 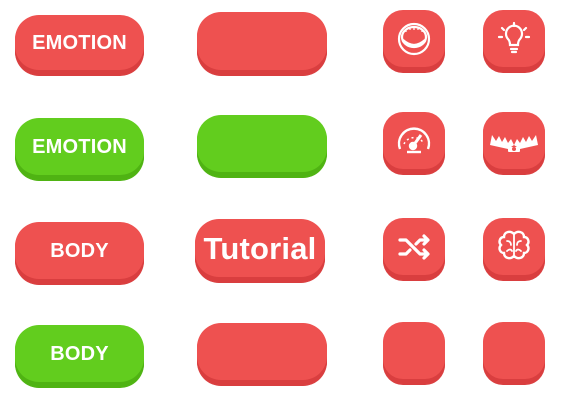 I want to click on speedometer-button, so click(x=414, y=143).